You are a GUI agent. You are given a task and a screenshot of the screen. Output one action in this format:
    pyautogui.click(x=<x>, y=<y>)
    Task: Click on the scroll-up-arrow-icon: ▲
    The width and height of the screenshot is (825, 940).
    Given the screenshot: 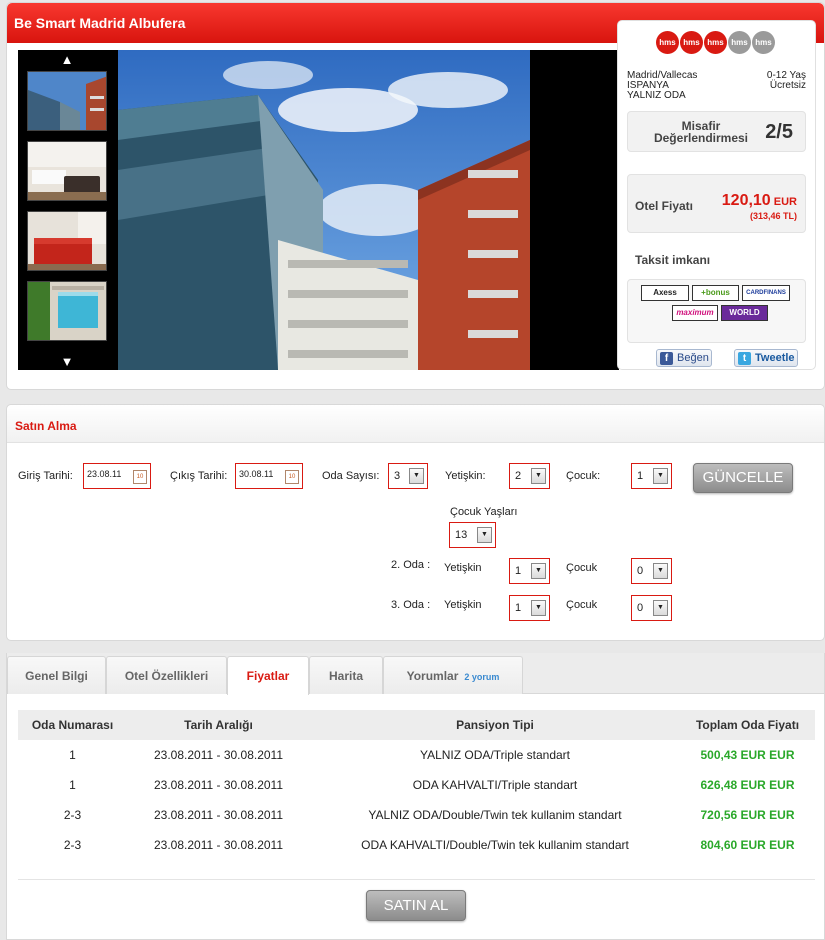 What is the action you would take?
    pyautogui.click(x=67, y=59)
    